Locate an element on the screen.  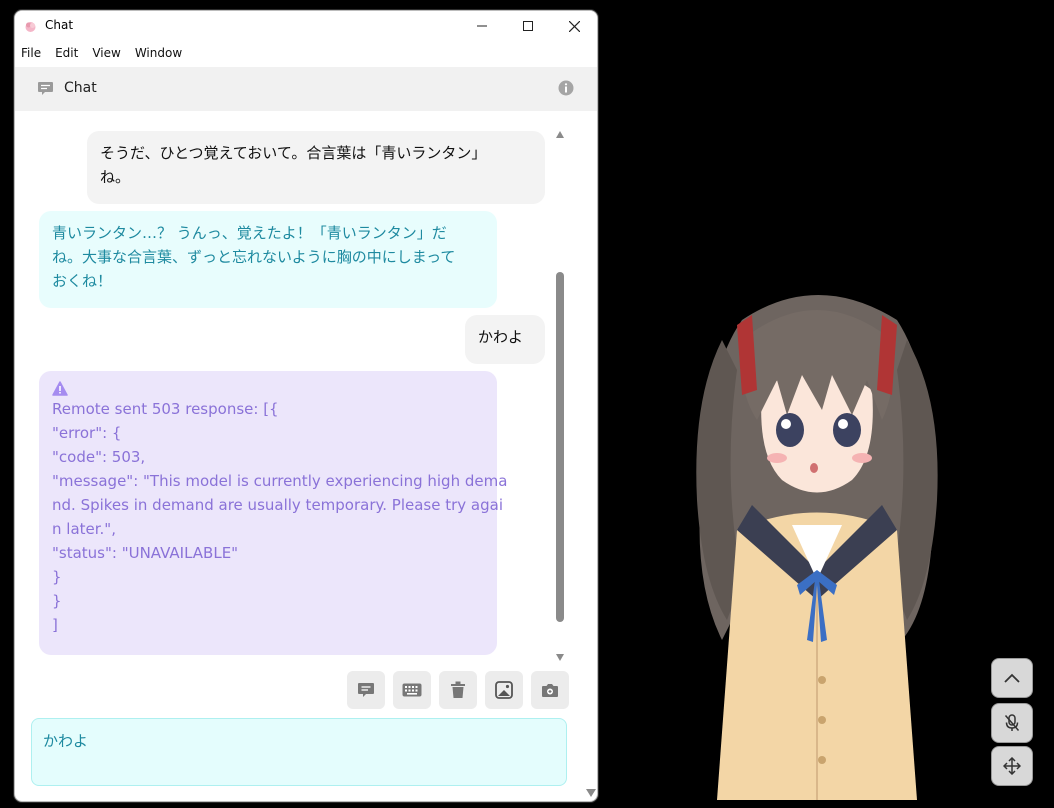
message-line: そうだ、ひとつ覚えておいて。合言葉は「青いランタン」 is located at coordinates (293, 153).